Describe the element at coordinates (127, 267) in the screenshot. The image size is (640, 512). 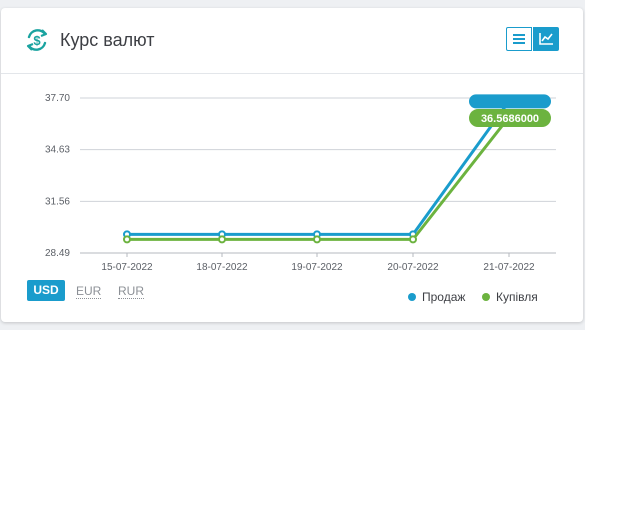
I see `x-tick-label: 15-07-2022` at that location.